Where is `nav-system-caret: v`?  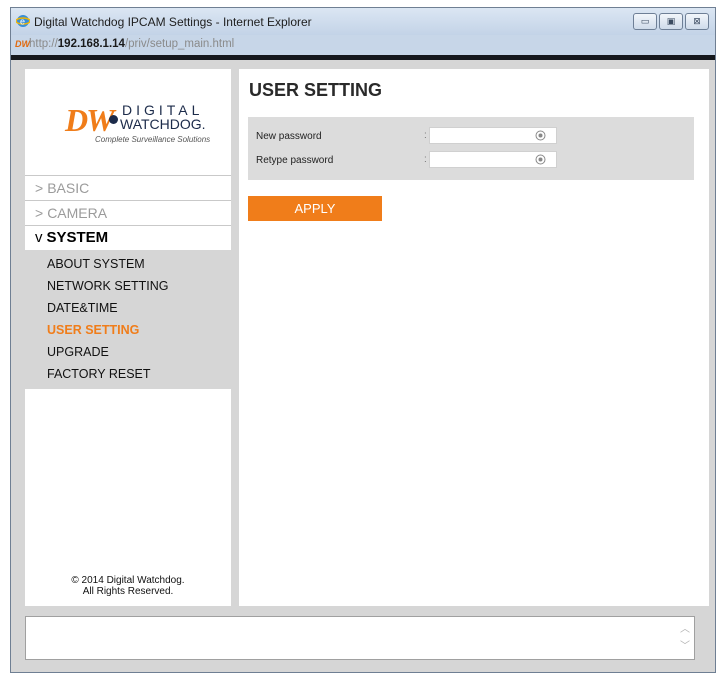
nav-system-caret: v is located at coordinates (39, 237).